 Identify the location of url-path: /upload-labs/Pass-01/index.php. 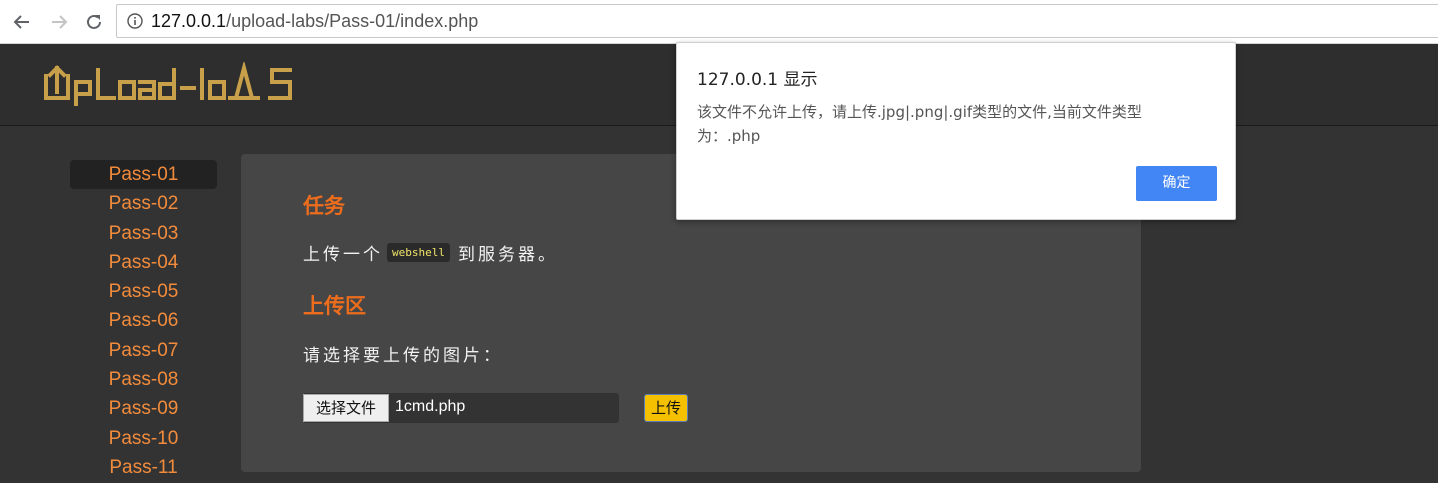
(352, 21).